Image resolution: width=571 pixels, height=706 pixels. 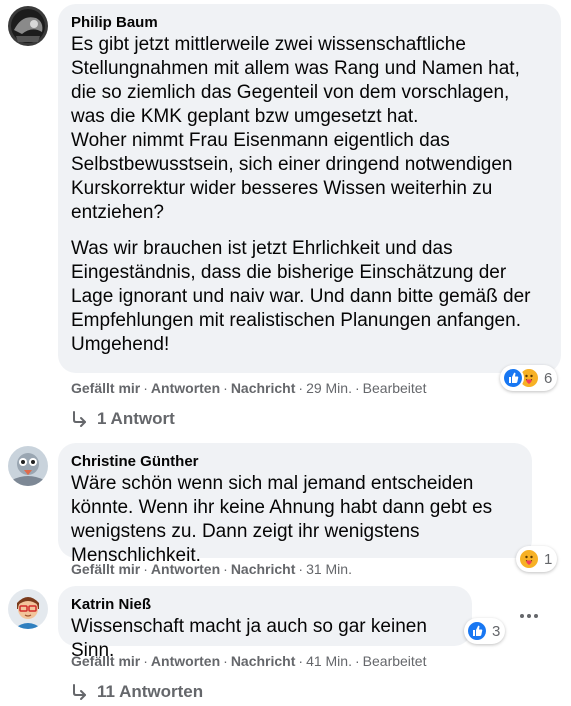 I want to click on comment-author: Christine Günther, so click(x=295, y=462).